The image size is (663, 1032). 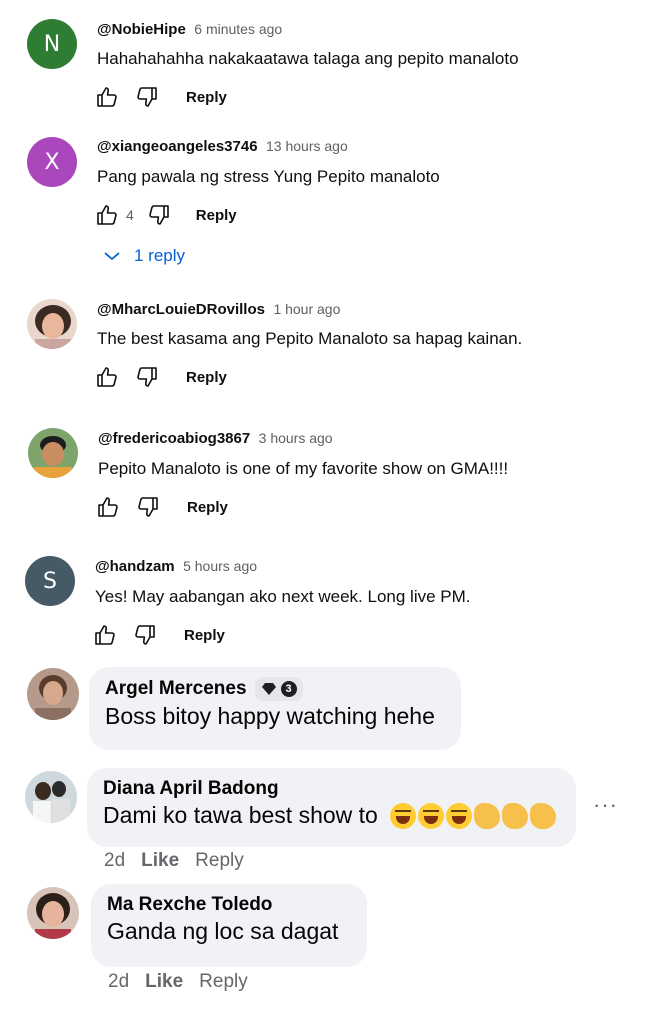 I want to click on comment-header: @xiangeoangeles3746 13 hours ago, so click(x=222, y=147).